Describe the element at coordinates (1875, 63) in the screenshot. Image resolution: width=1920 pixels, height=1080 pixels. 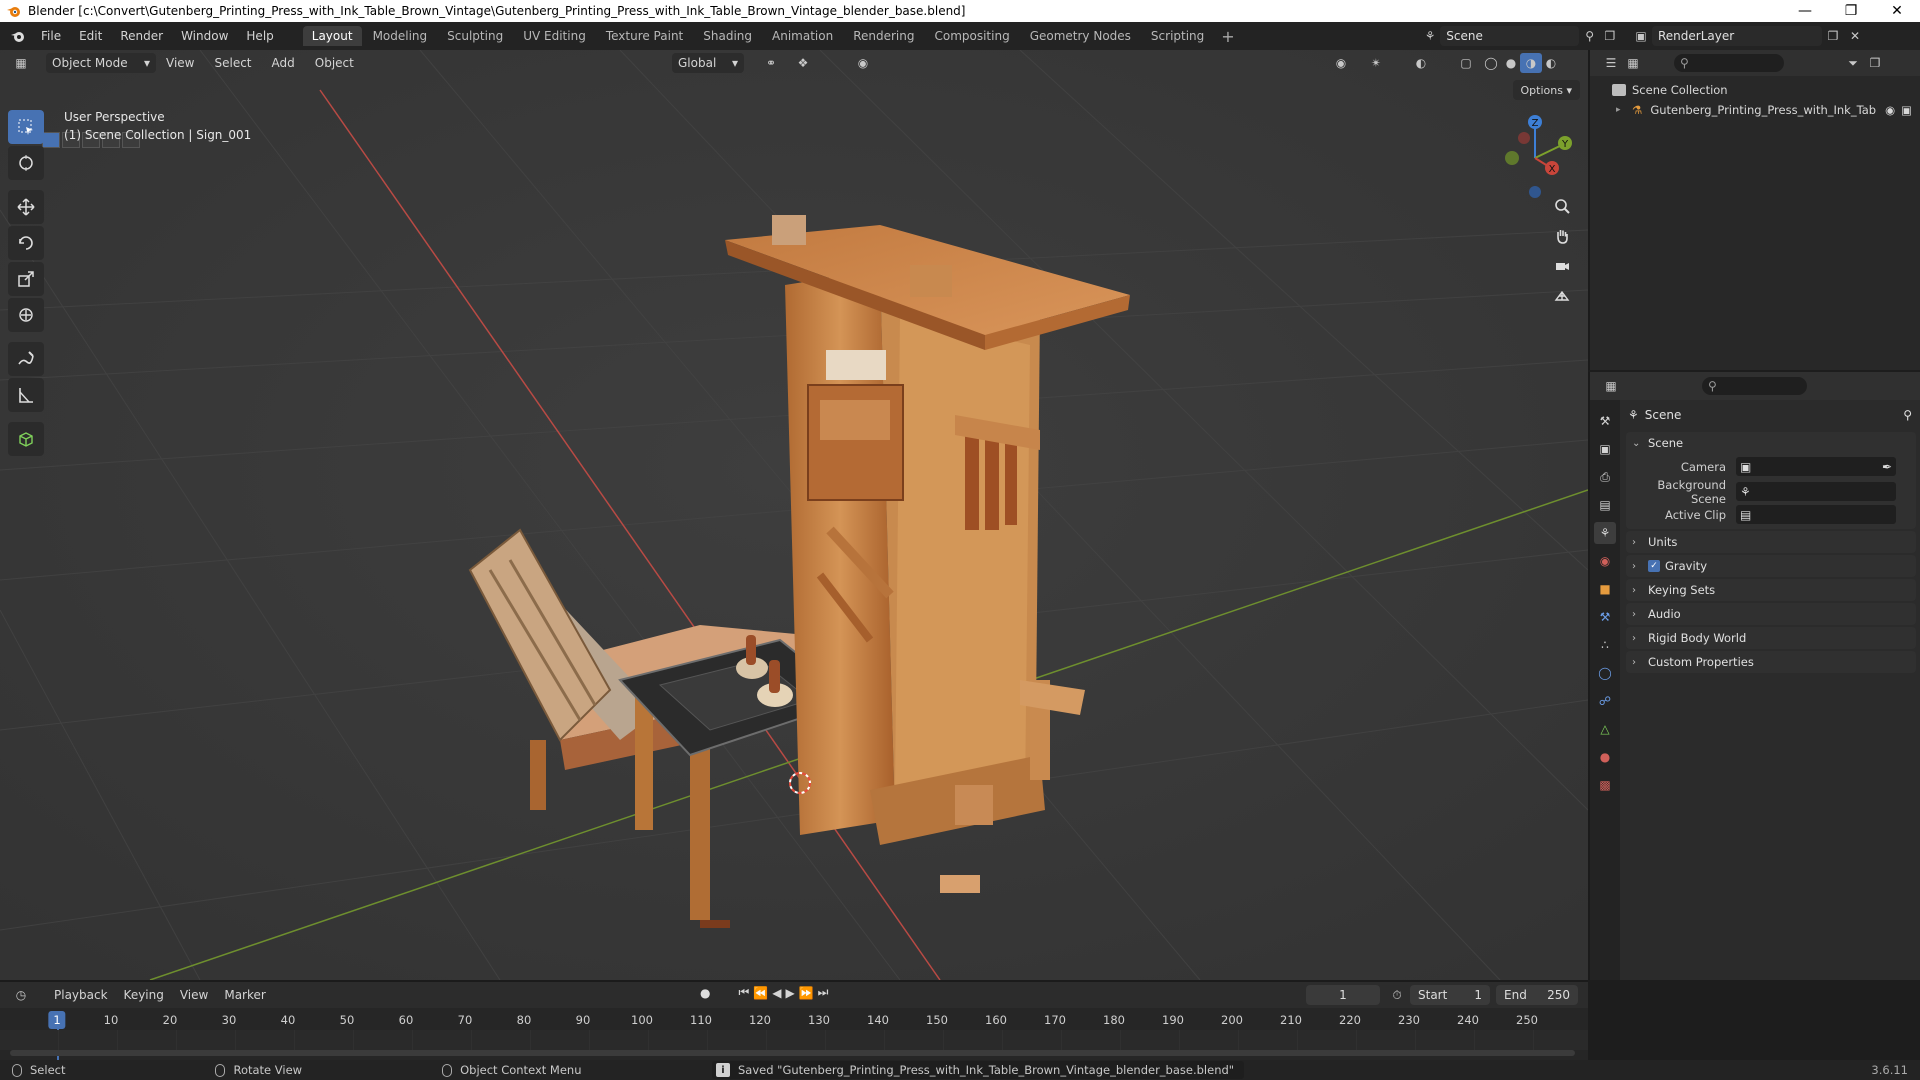
I see `new-collection-icon: ❐` at that location.